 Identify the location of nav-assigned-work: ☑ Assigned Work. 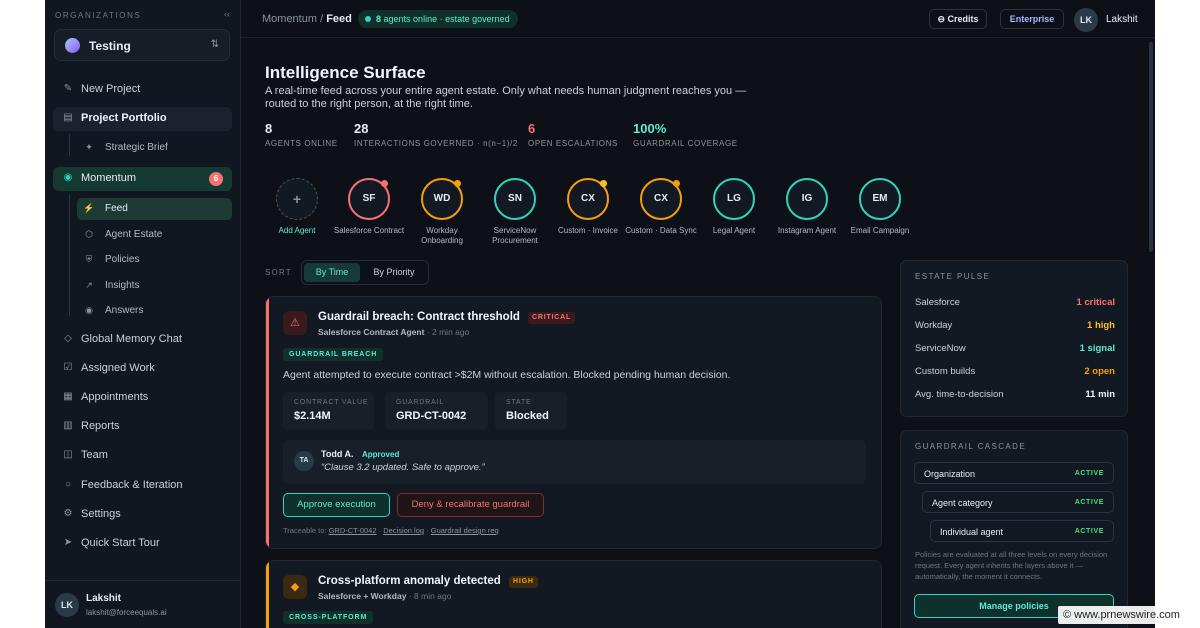
(142, 369).